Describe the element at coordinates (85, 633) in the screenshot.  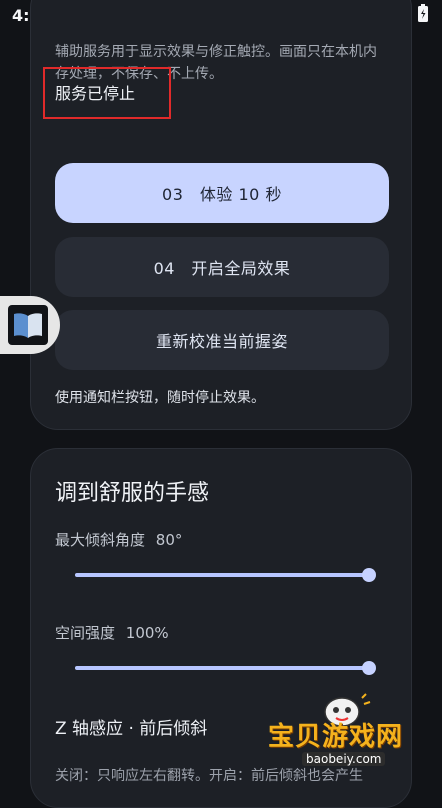
I see `space-strength-label: 空间强度` at that location.